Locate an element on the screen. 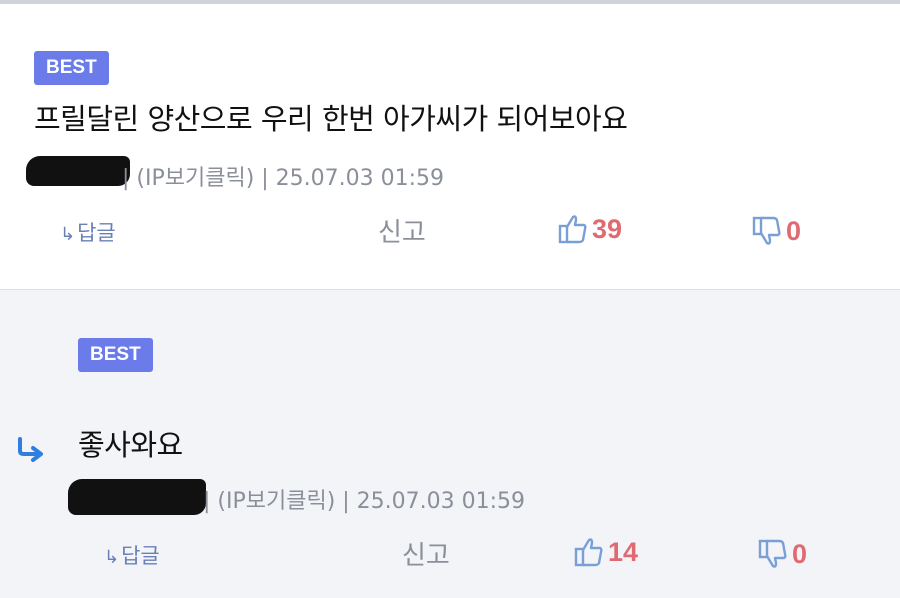  like-count: 14 is located at coordinates (623, 551).